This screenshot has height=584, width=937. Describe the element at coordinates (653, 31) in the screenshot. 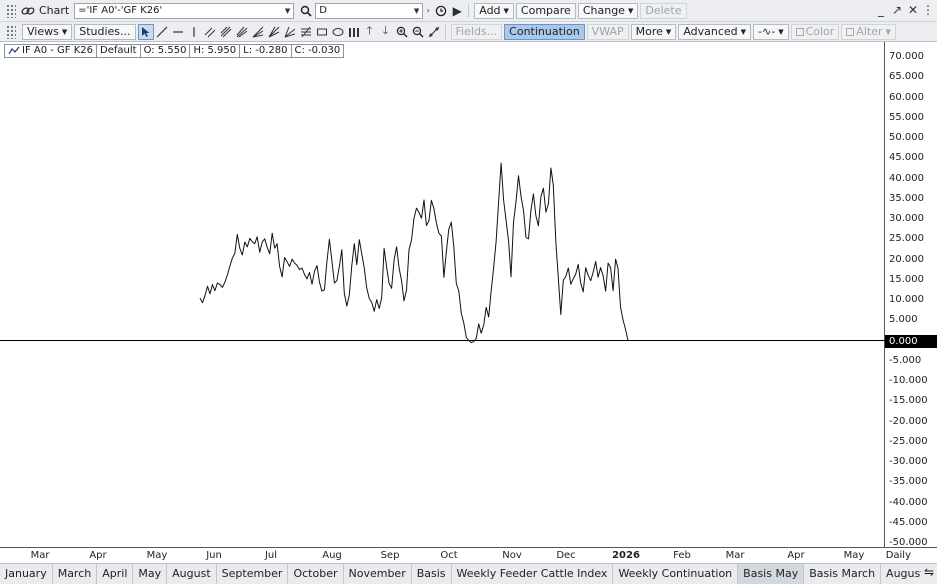

I see `more-button: More ▼` at that location.